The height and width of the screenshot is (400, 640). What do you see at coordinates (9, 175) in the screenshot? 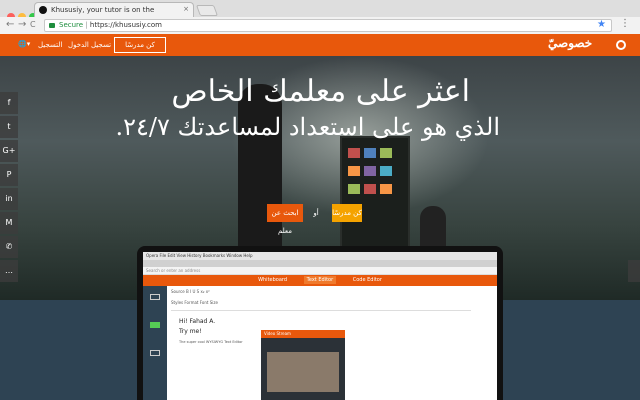
I see `pinterest-icon: P` at bounding box center [9, 175].